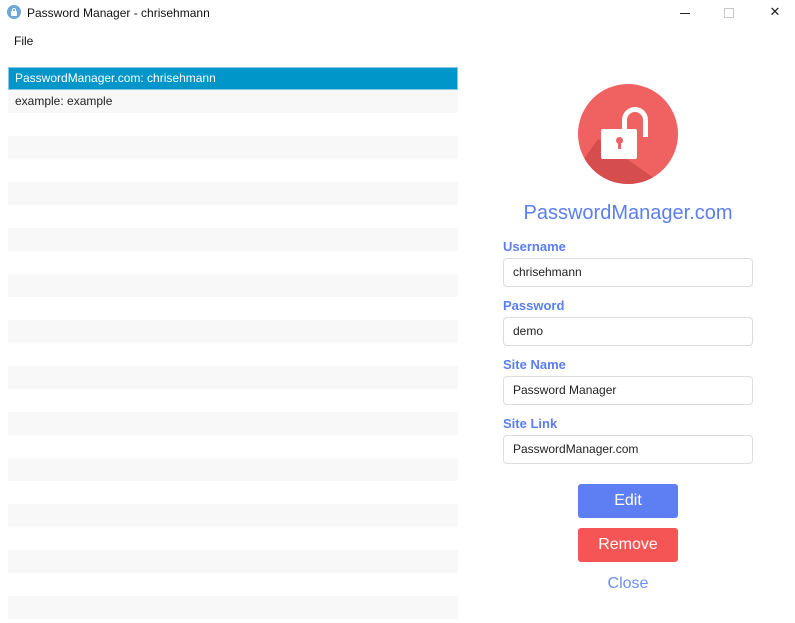  Describe the element at coordinates (628, 272) in the screenshot. I see `username-field: chrisehmann` at that location.